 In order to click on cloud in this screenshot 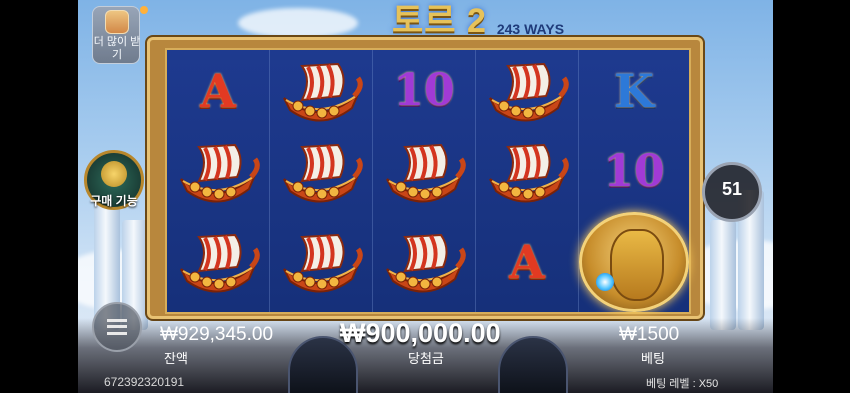, I will do `click(298, 23)`.